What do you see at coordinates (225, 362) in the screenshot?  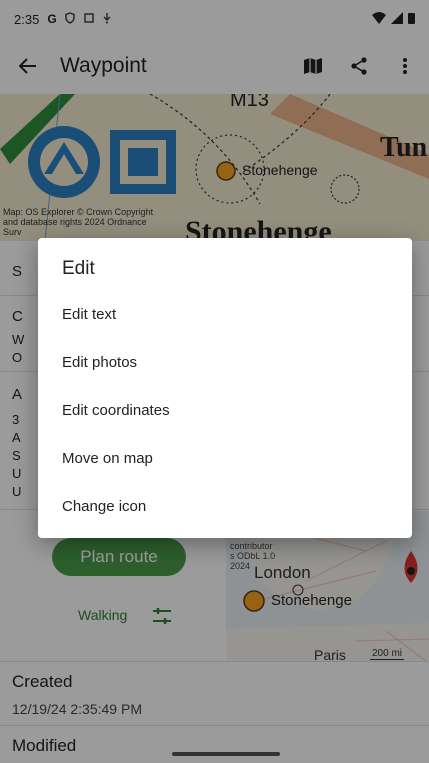 I see `menu-item-edit-photos: Edit photos` at bounding box center [225, 362].